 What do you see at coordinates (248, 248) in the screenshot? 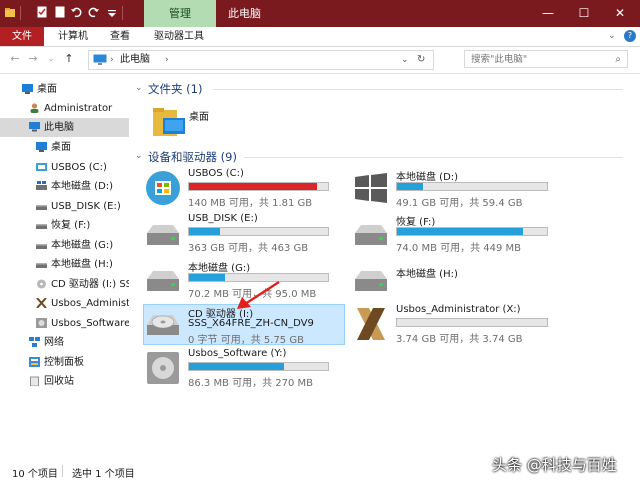
I see `drive-space-text: 363 GB 可用，共 463 GB` at bounding box center [248, 248].